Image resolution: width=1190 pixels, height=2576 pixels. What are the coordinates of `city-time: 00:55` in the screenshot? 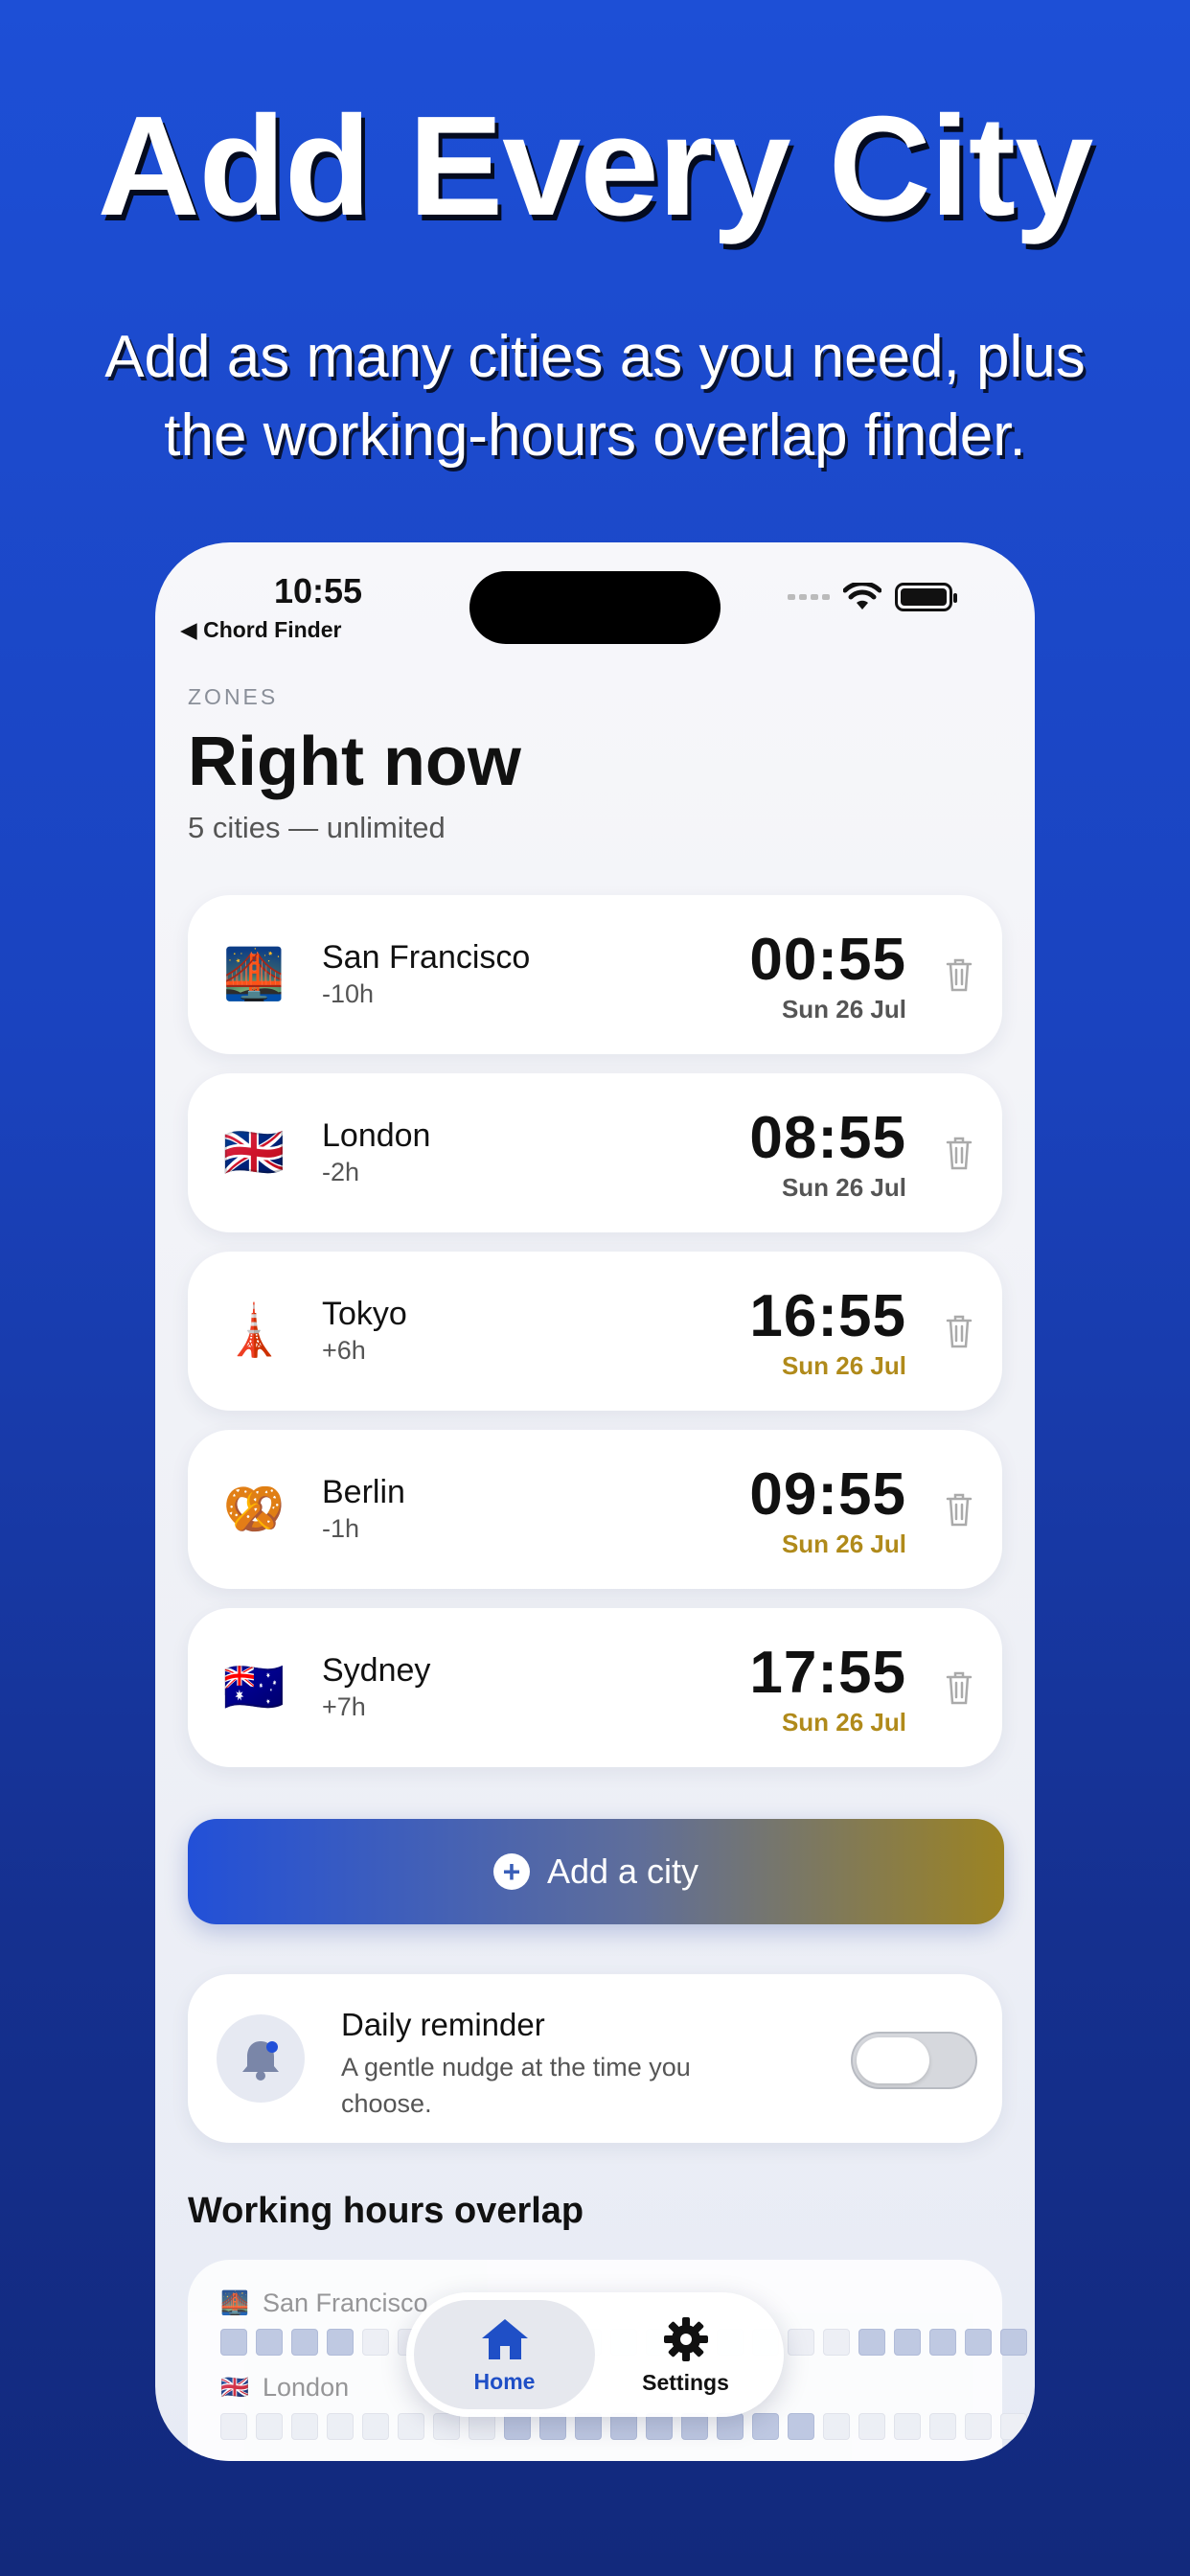 It's located at (827, 960).